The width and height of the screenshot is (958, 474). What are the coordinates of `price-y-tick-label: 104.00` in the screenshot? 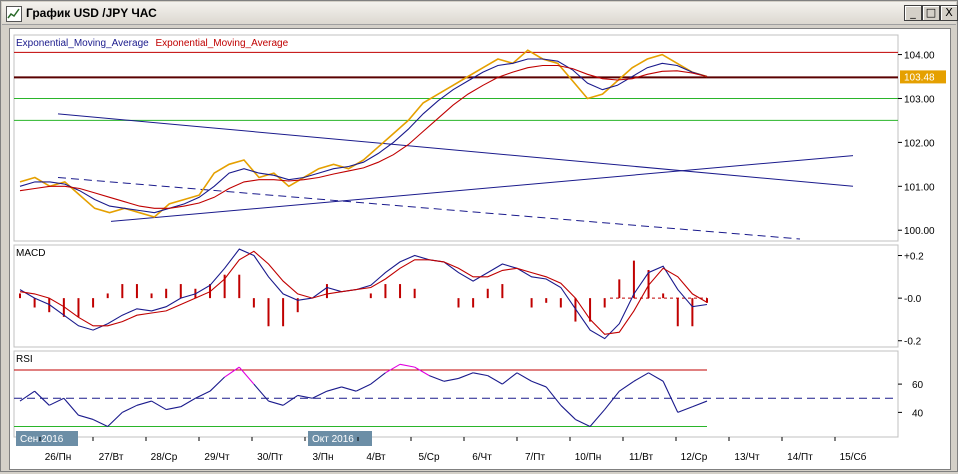 It's located at (919, 56).